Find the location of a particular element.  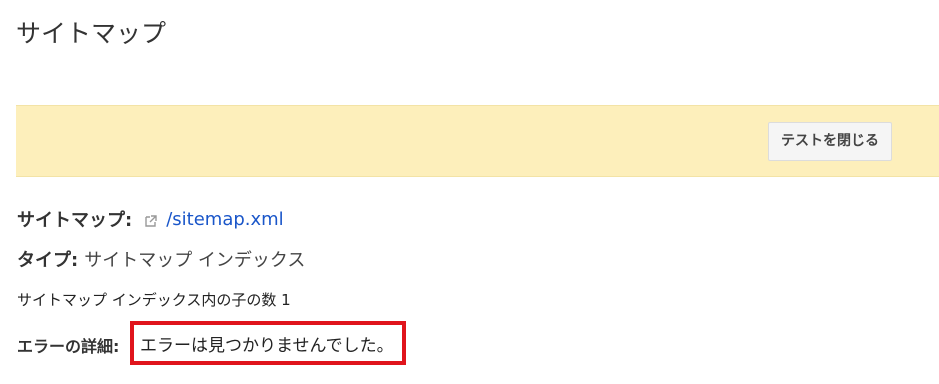

error-value-highlight: エラーは見つかりませんでした。 is located at coordinates (268, 343).